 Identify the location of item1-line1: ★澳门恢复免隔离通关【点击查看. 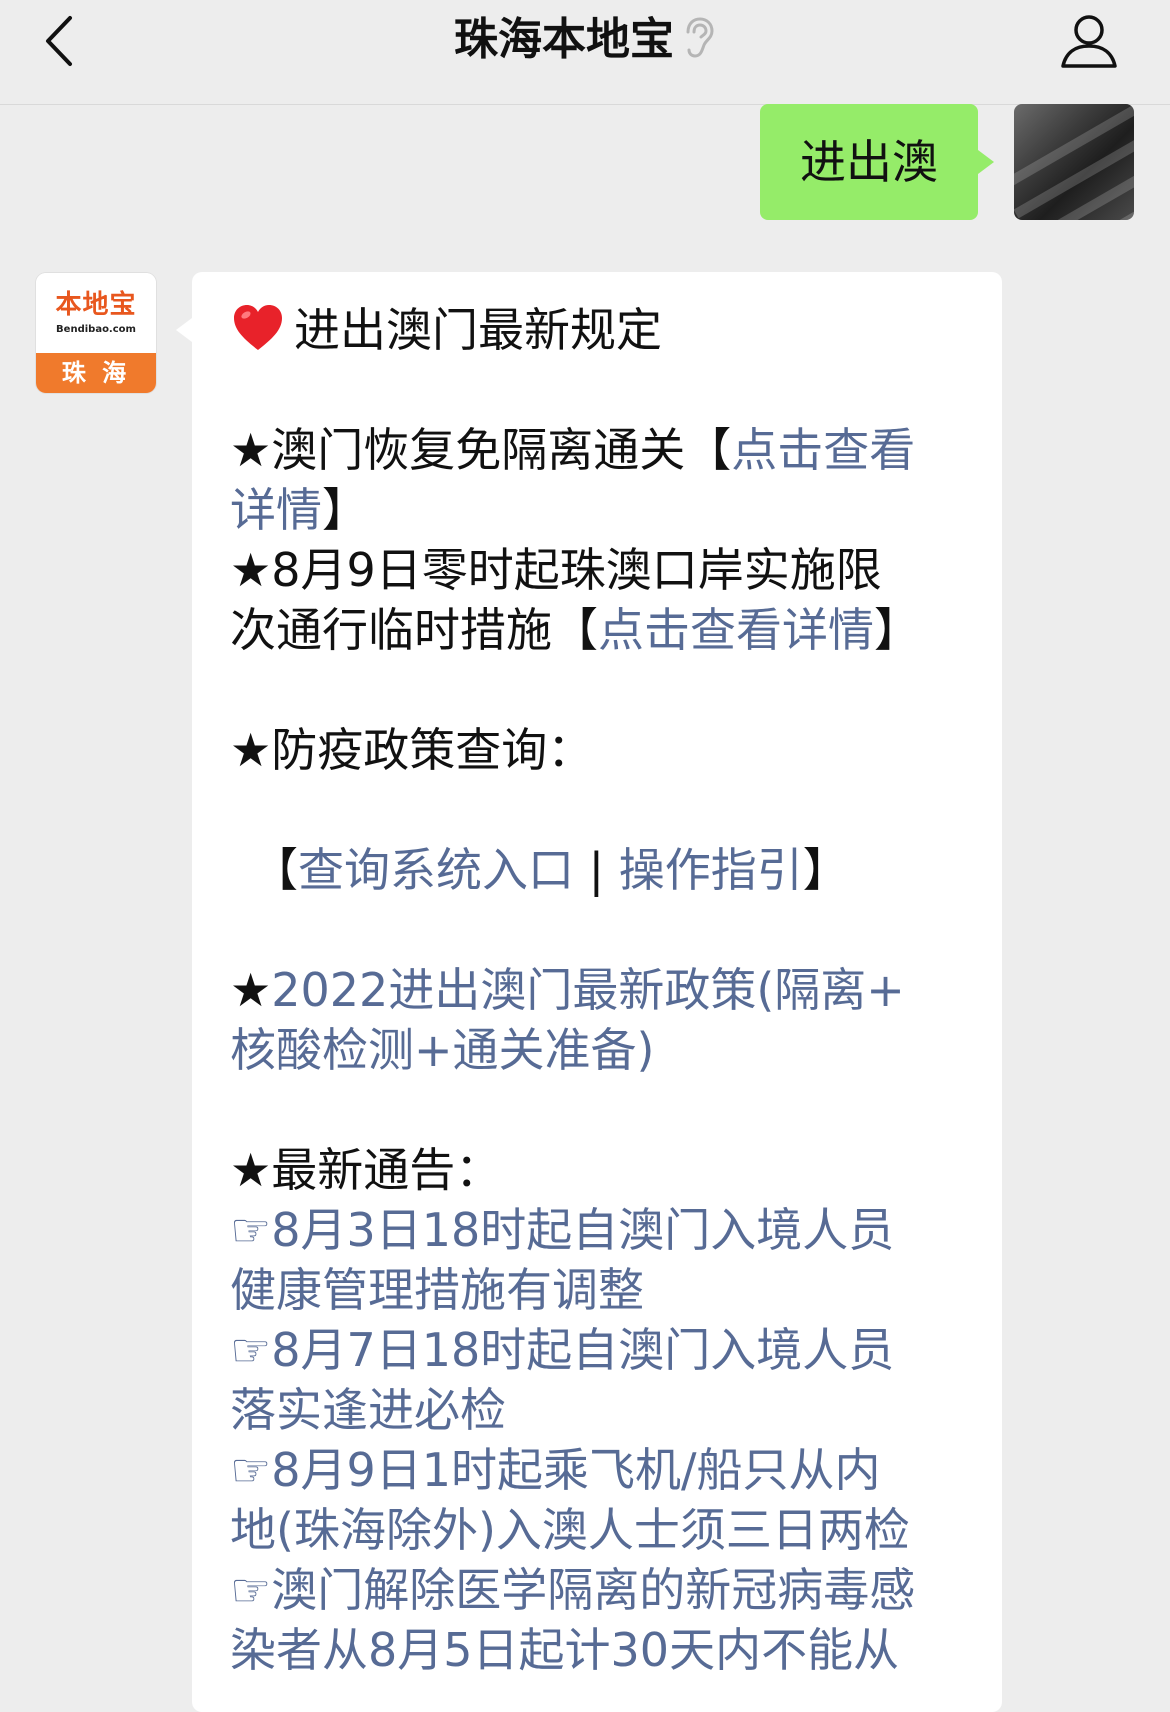
(600, 450).